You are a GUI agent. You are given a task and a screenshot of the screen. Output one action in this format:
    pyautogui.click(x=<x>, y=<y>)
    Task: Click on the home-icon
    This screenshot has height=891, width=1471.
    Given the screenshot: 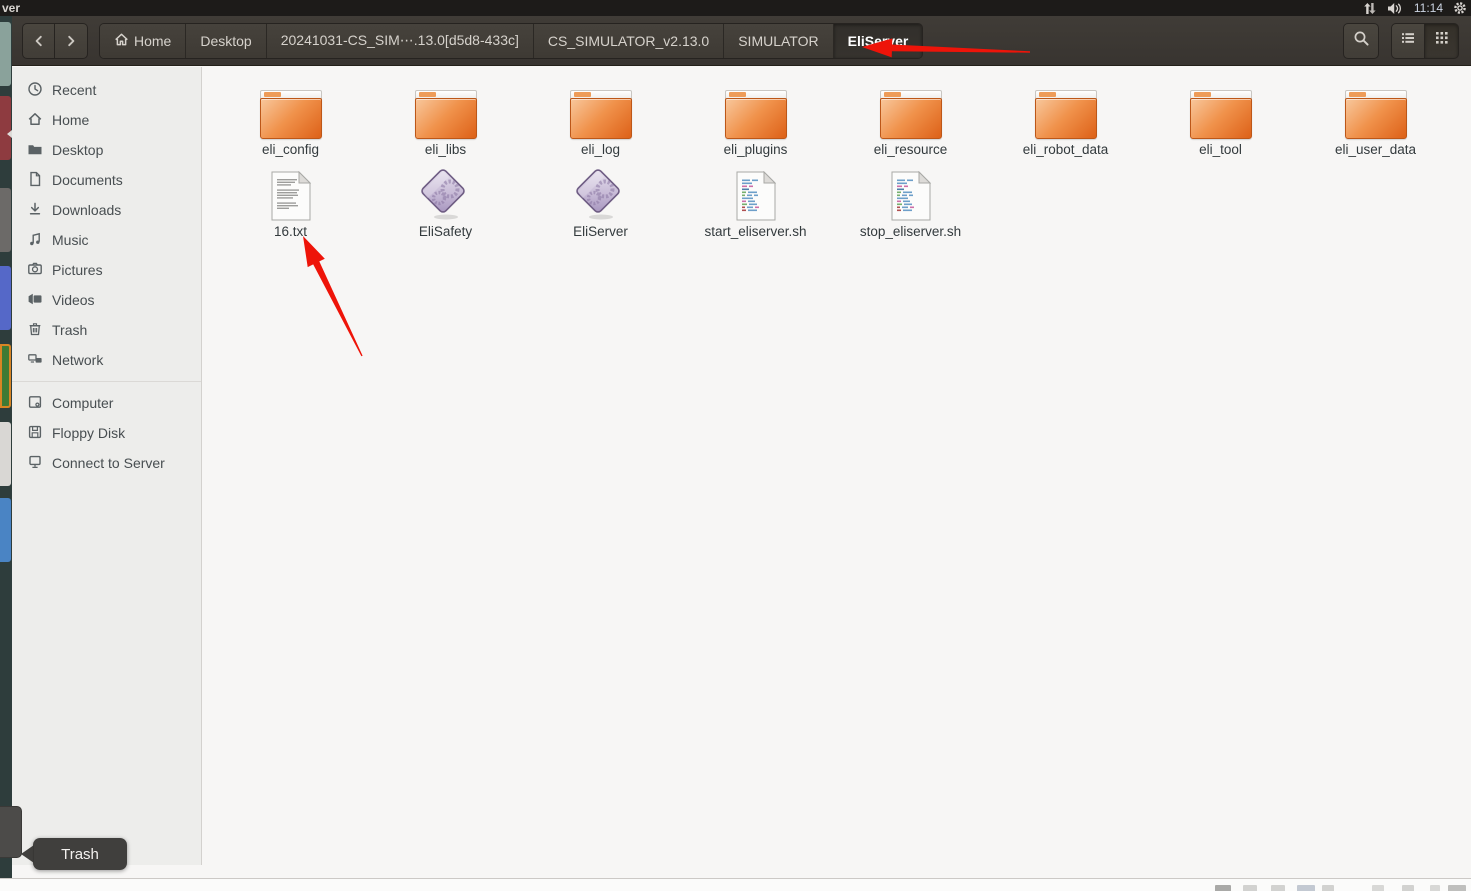 What is the action you would take?
    pyautogui.click(x=35, y=120)
    